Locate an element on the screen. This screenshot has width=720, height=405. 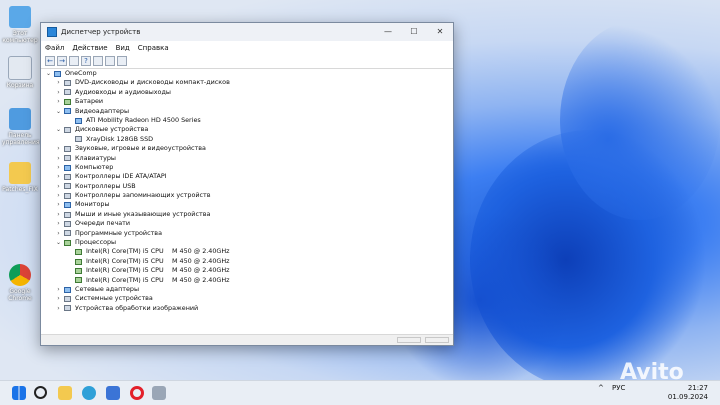
update-driver-icon is located at coordinates (98, 61).